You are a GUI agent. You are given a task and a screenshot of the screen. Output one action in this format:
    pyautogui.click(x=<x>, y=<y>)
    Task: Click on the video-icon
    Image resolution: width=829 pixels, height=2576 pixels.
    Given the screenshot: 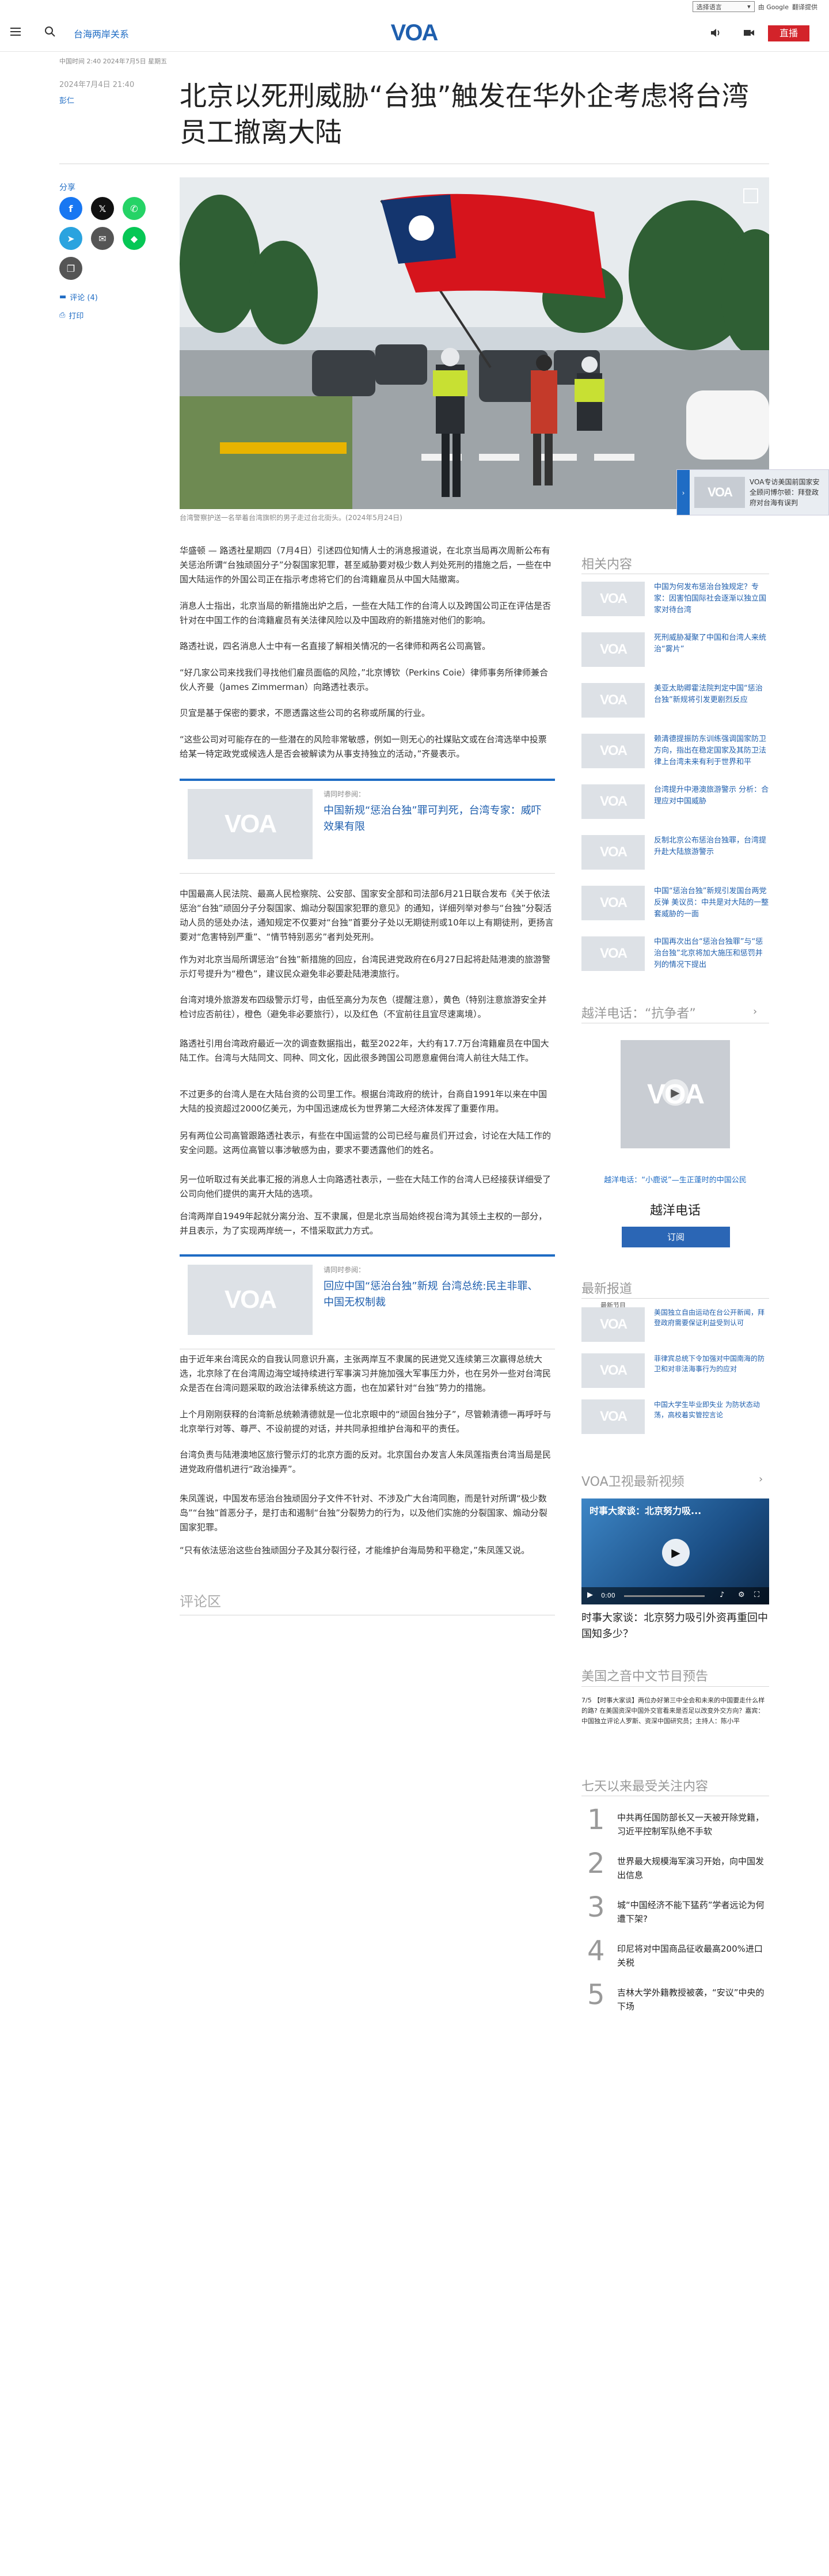 What is the action you would take?
    pyautogui.click(x=749, y=32)
    